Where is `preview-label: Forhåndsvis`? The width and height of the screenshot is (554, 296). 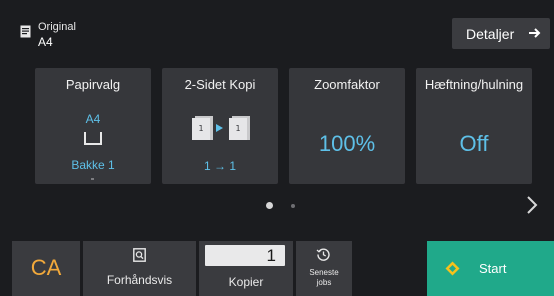 preview-label: Forhåndsvis is located at coordinates (139, 280).